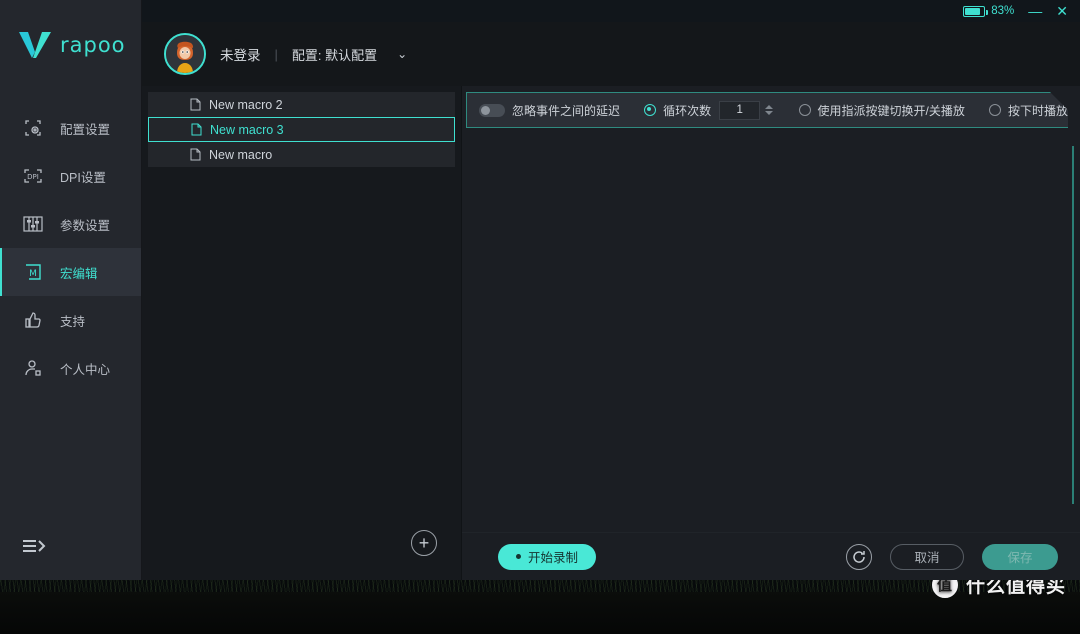 Image resolution: width=1080 pixels, height=634 pixels. I want to click on start-record-button: 开始录制, so click(547, 556).